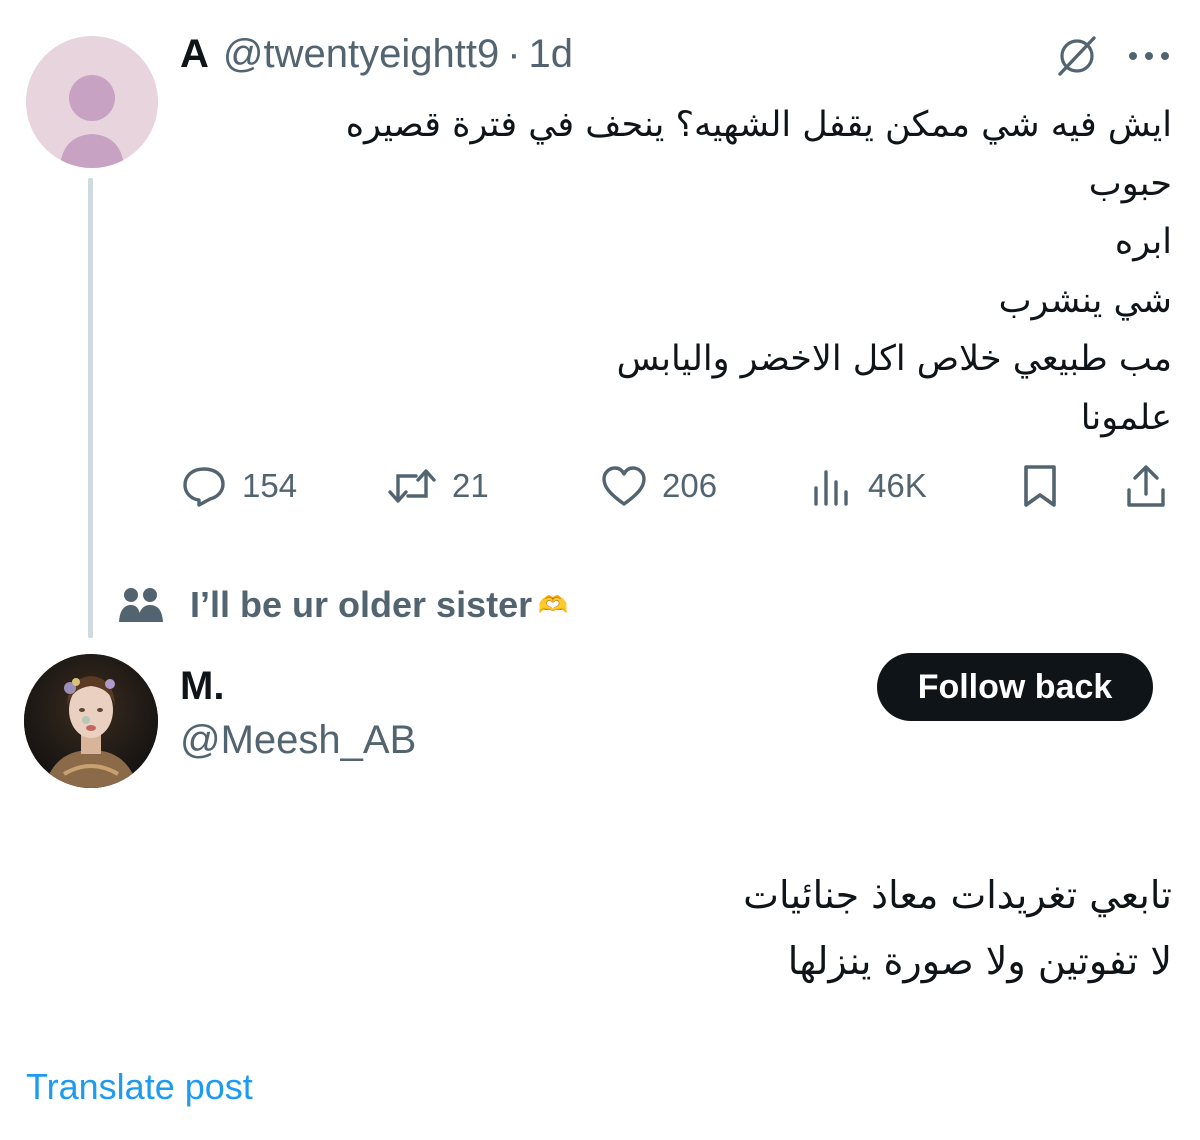 The width and height of the screenshot is (1200, 1140). I want to click on tweet-line: لا تفوتين ولا صورة ينزلها, so click(979, 961).